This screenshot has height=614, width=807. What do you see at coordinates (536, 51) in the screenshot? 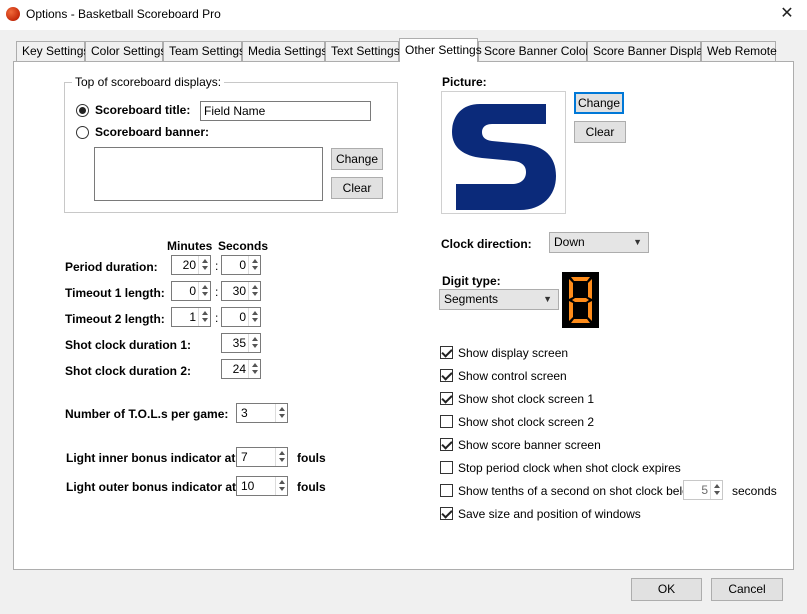
I see `tab-score-banner-colors: Score Banner Colors` at bounding box center [536, 51].